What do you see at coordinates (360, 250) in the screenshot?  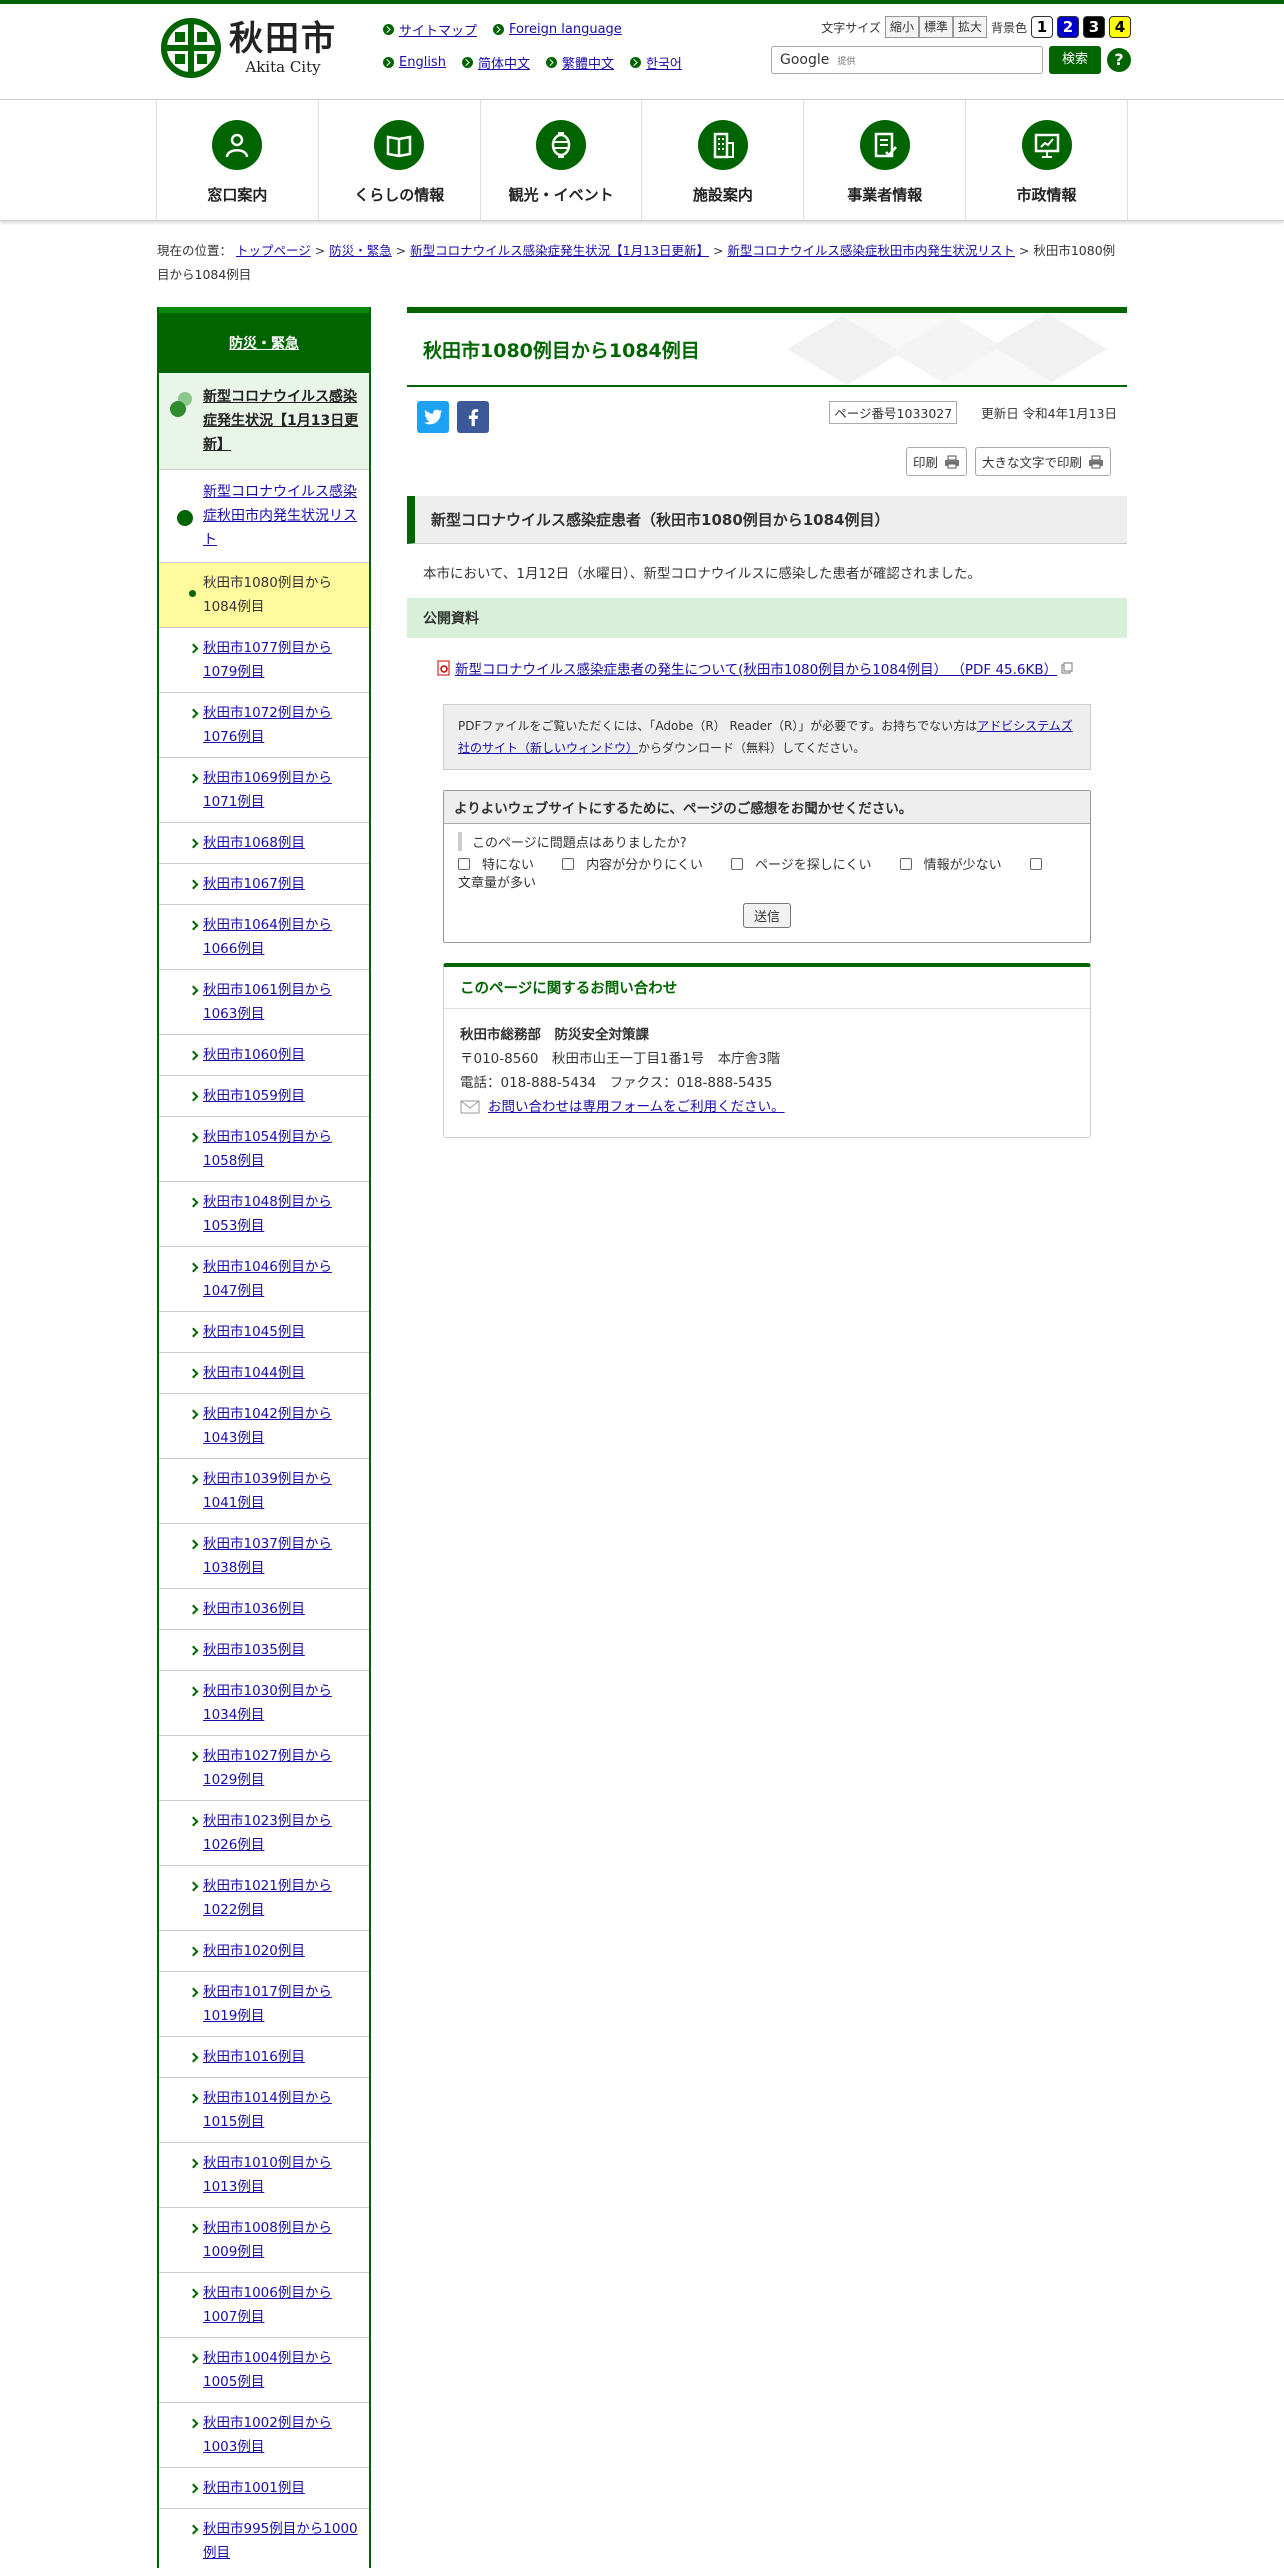 I see `breadcrumb-link: 防災・緊急` at bounding box center [360, 250].